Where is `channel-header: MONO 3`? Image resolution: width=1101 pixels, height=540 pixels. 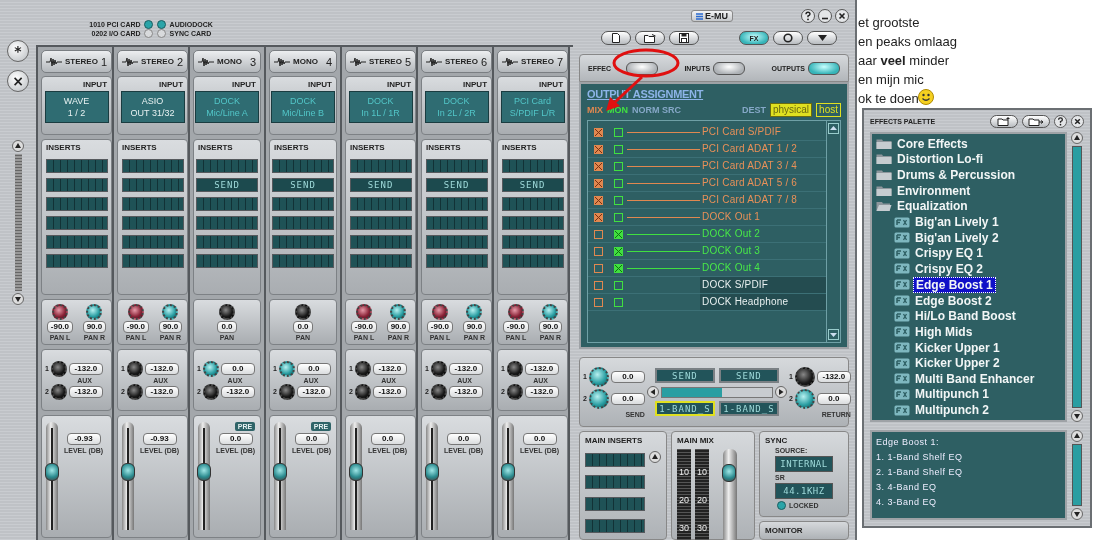 channel-header: MONO 3 is located at coordinates (227, 61).